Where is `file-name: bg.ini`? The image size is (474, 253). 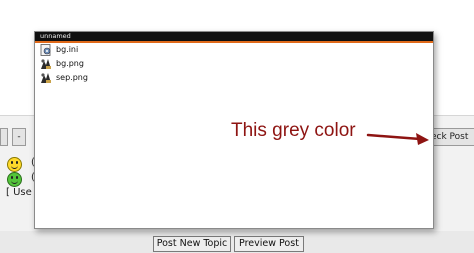 file-name: bg.ini is located at coordinates (67, 49).